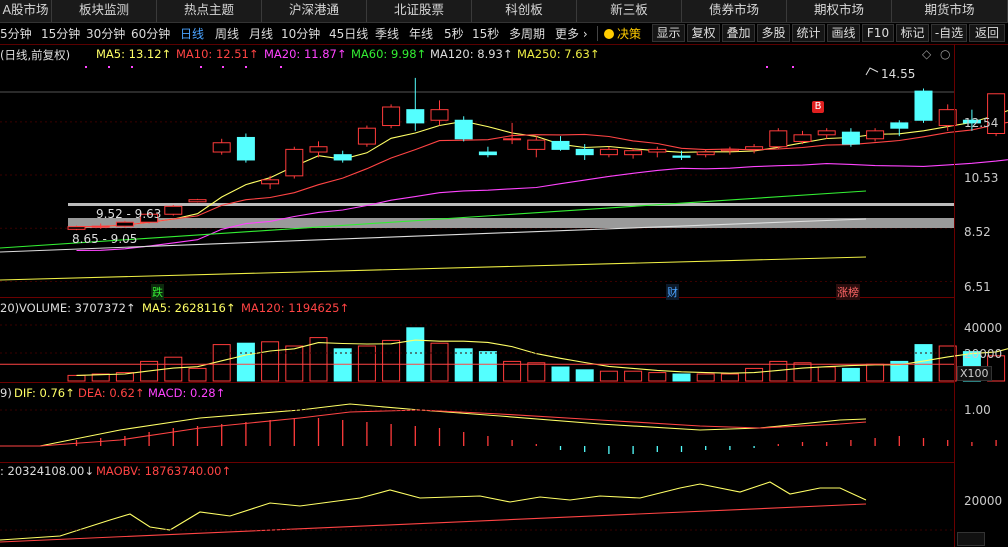 This screenshot has width=1008, height=547. I want to click on ma5-legend: MA5: 13.12↑, so click(134, 54).